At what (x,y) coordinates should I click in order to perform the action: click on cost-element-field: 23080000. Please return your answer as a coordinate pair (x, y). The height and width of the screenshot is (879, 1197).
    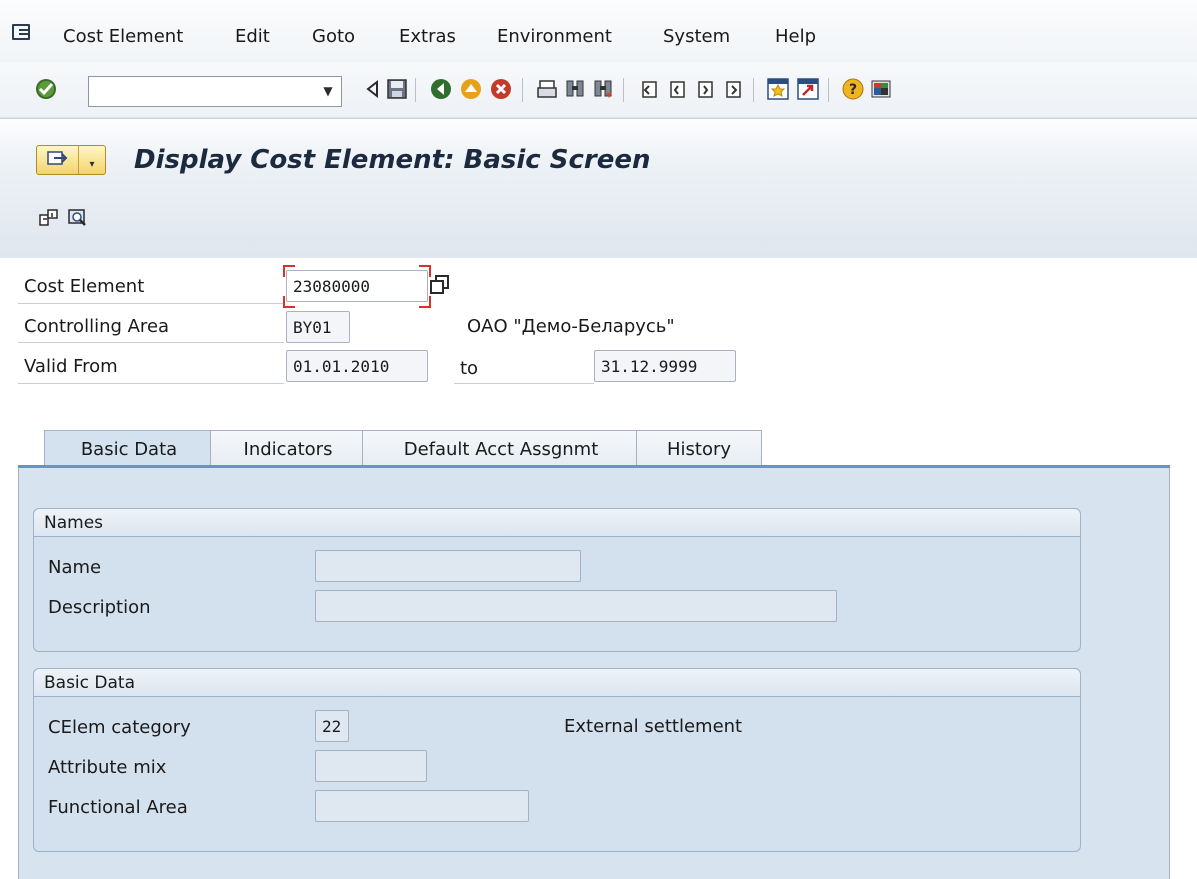
    Looking at the image, I should click on (357, 286).